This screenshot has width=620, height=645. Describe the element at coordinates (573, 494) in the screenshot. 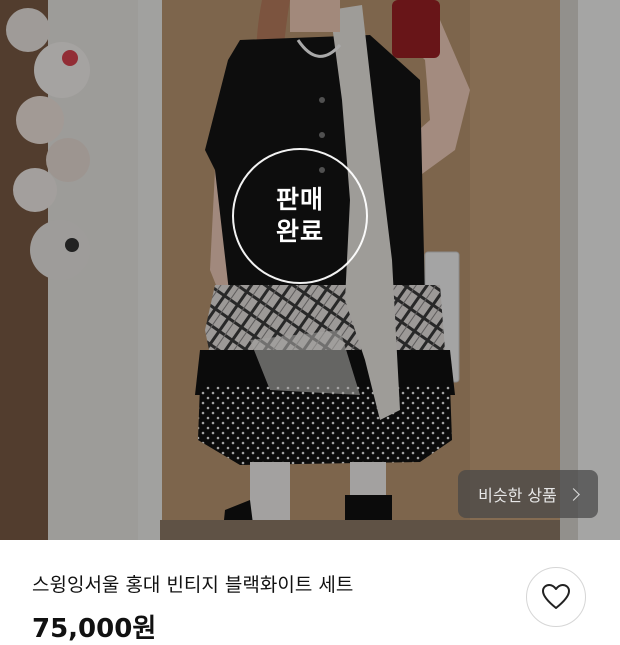

I see `chevron-right-icon` at that location.